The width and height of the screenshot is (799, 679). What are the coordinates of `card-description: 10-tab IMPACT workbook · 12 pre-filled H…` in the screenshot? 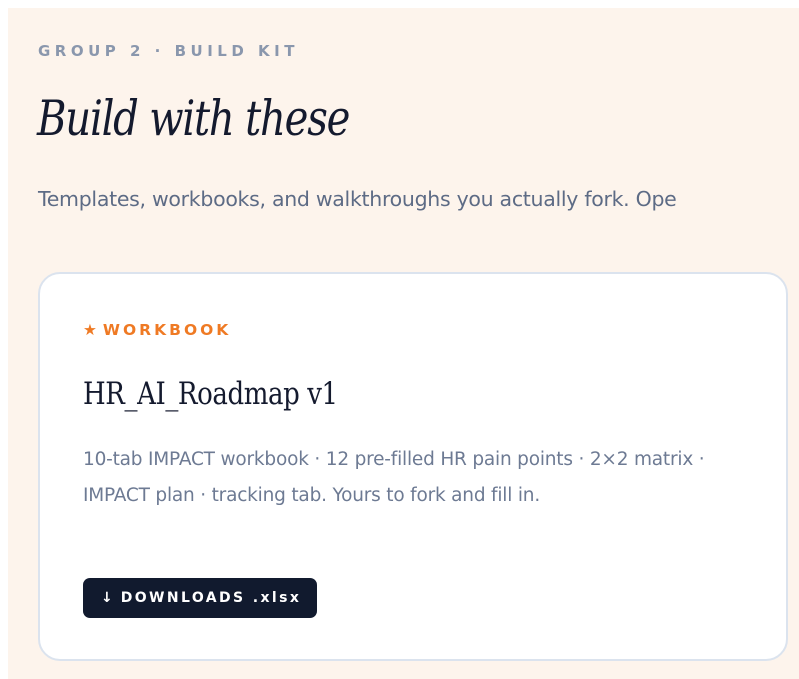 It's located at (394, 477).